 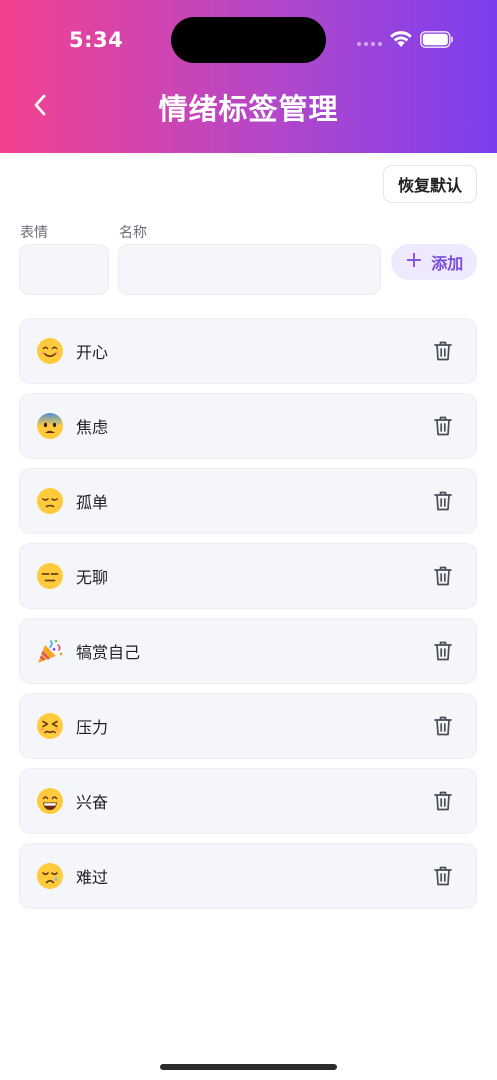 What do you see at coordinates (92, 727) in the screenshot?
I see `tag-label: 压力` at bounding box center [92, 727].